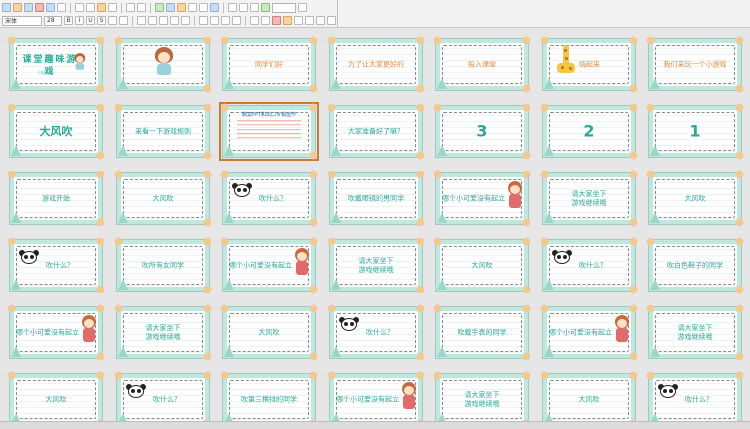 The image size is (750, 429). What do you see at coordinates (136, 393) in the screenshot?
I see `panda-illustration` at bounding box center [136, 393].